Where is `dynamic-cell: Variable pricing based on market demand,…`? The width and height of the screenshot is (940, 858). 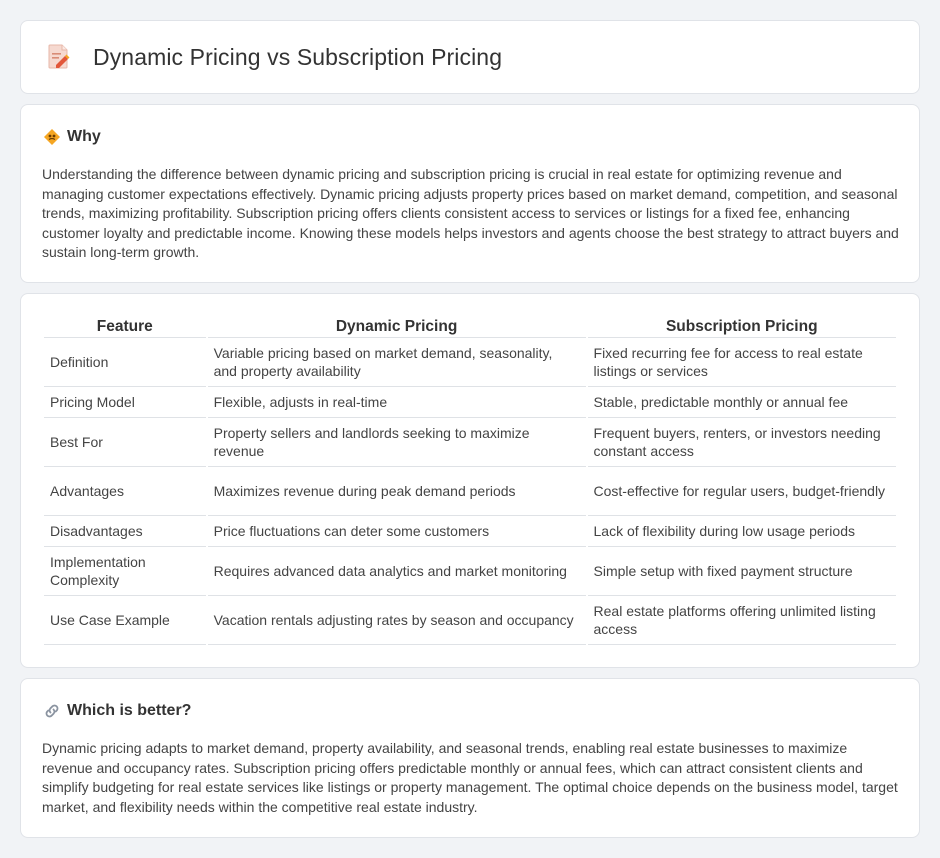
dynamic-cell: Variable pricing based on market demand,… is located at coordinates (396, 362).